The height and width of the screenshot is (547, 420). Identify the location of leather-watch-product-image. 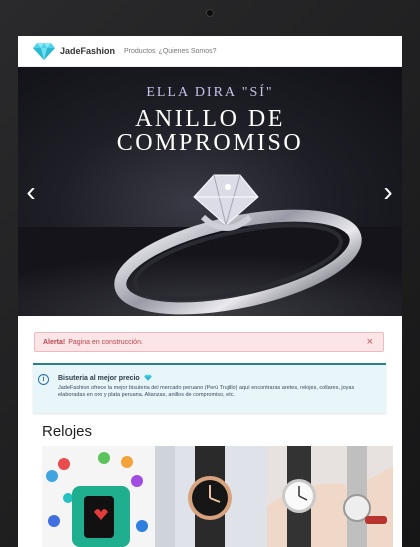
(211, 496).